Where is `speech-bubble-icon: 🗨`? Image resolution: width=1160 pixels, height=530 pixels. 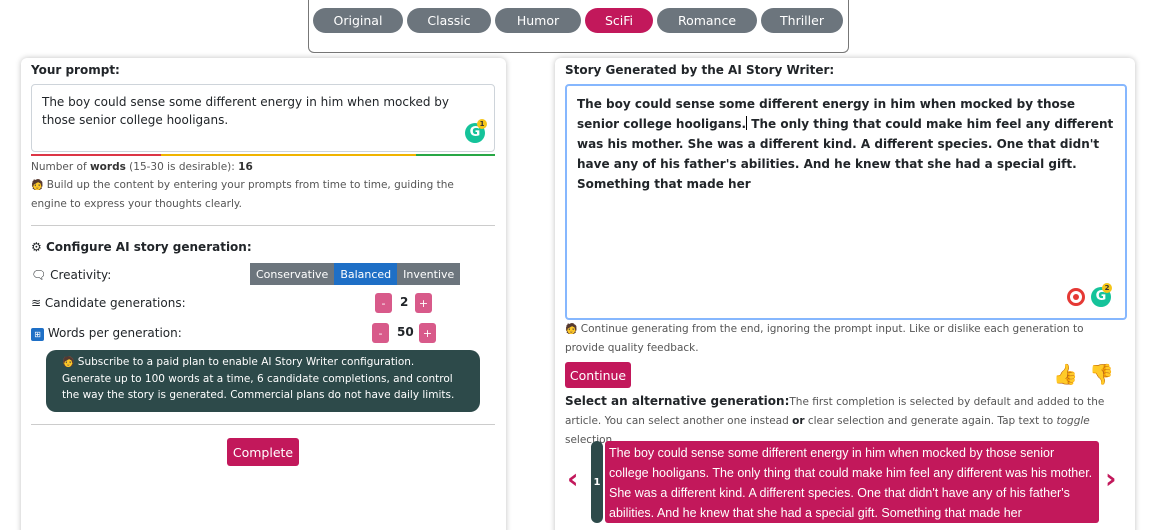
speech-bubble-icon: 🗨 is located at coordinates (39, 275).